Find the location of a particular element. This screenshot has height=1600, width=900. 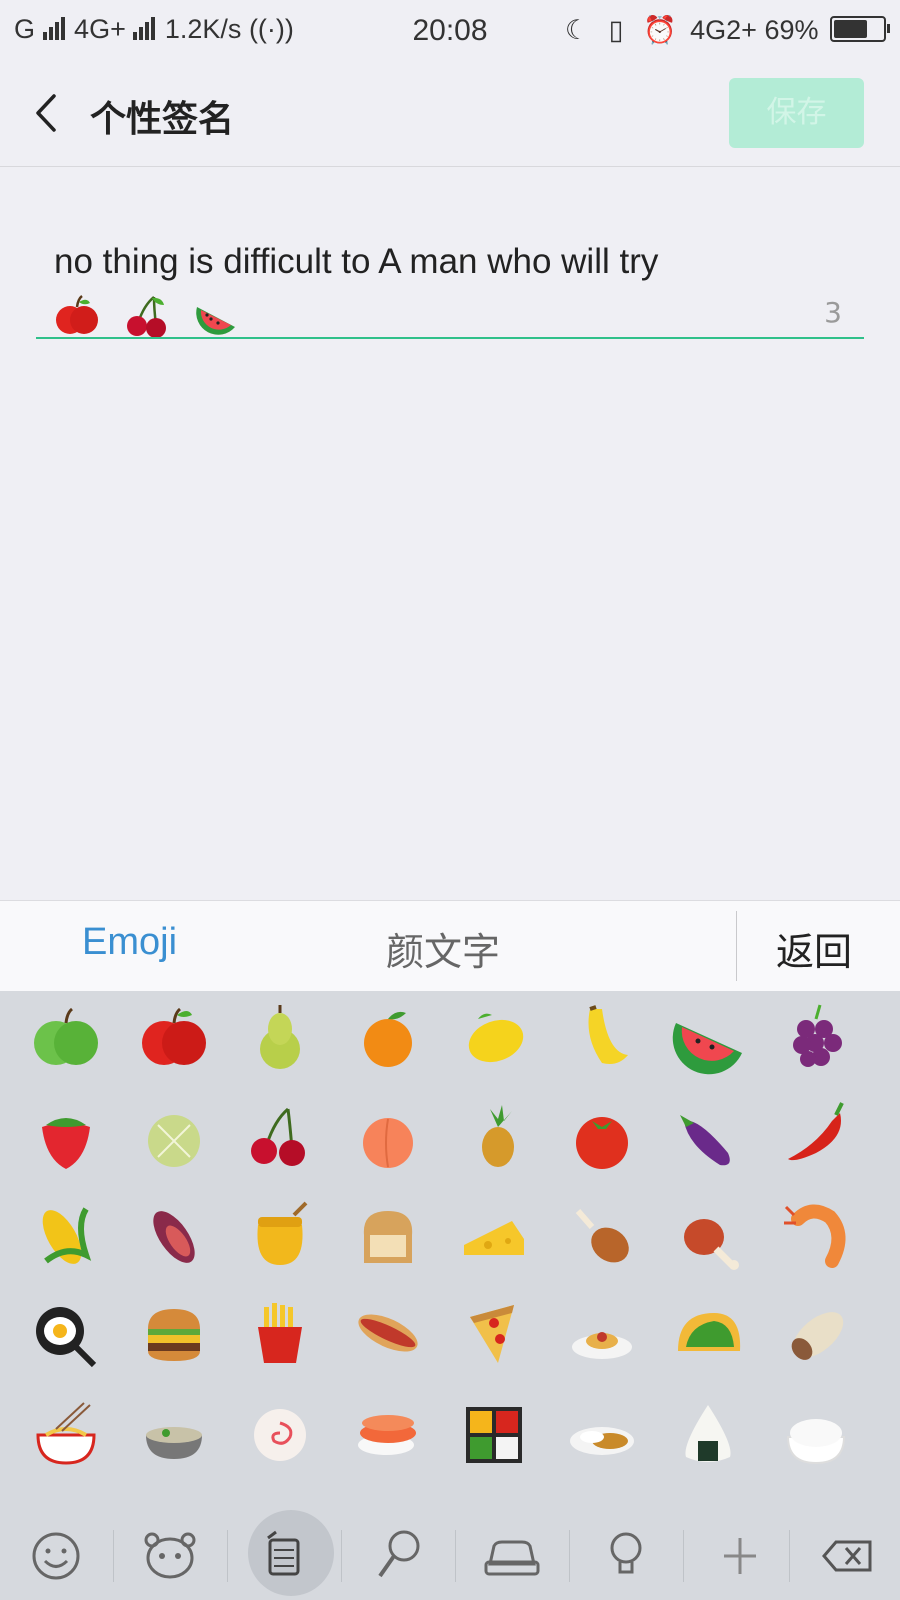

tangerine-icon is located at coordinates (388, 1037).